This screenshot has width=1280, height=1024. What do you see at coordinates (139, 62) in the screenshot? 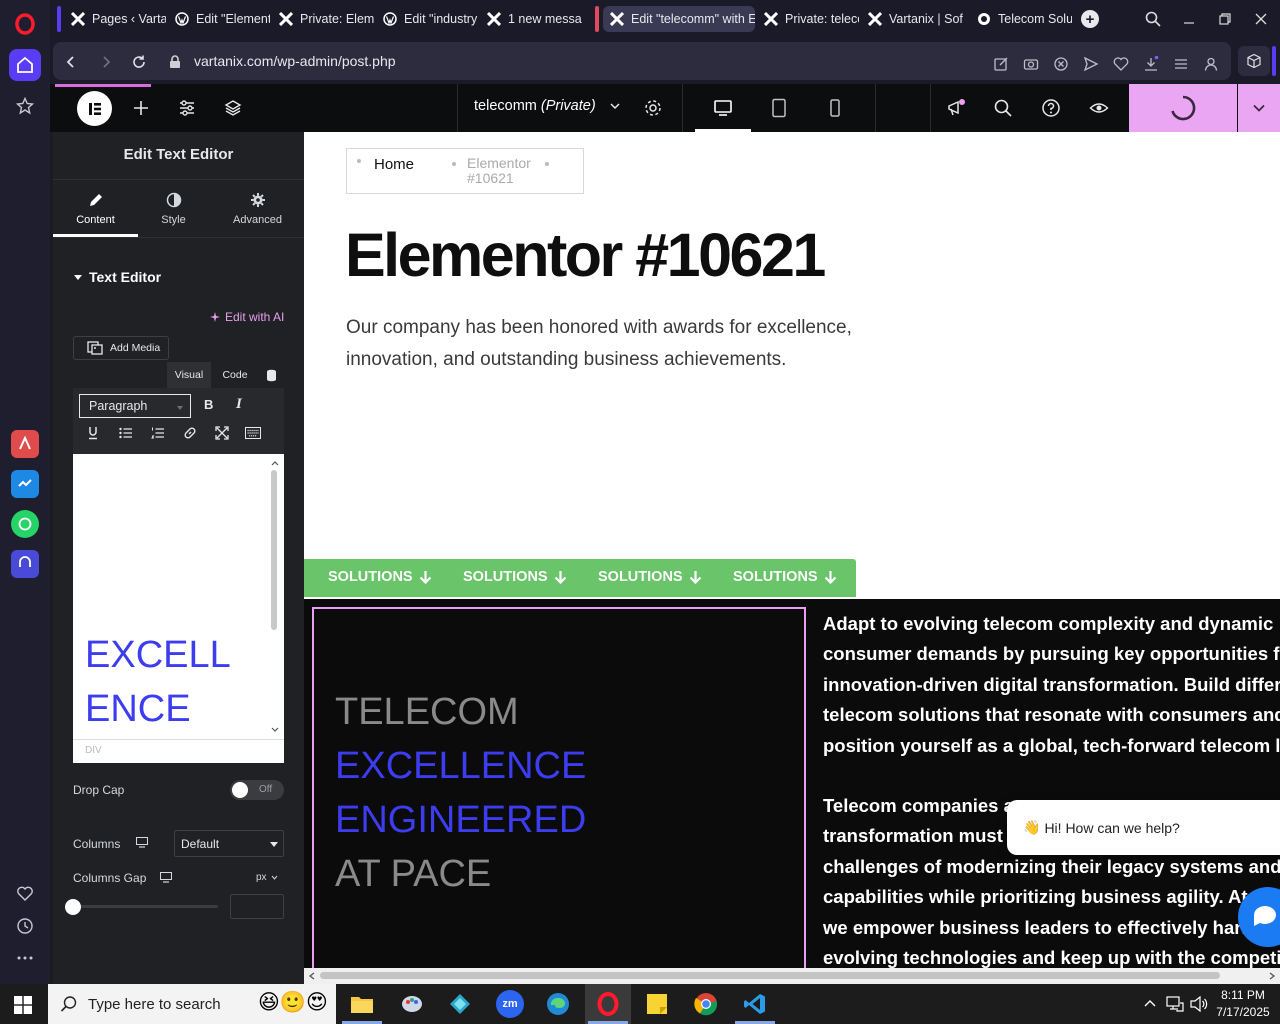
I see `reload-icon` at bounding box center [139, 62].